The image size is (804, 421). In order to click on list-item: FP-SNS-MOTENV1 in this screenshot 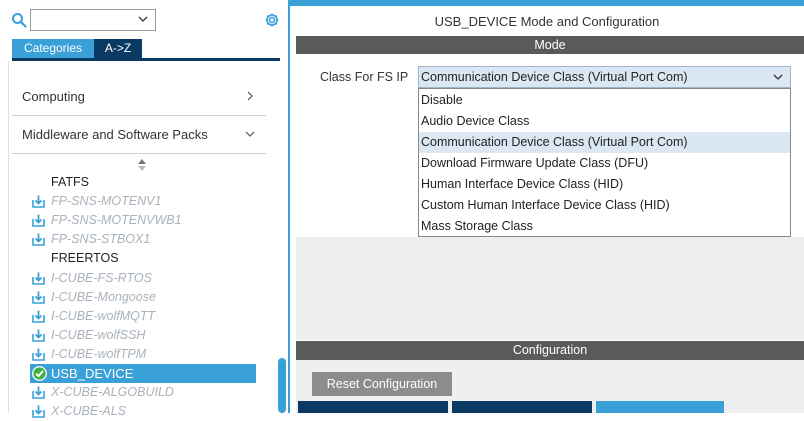, I will do `click(143, 201)`.